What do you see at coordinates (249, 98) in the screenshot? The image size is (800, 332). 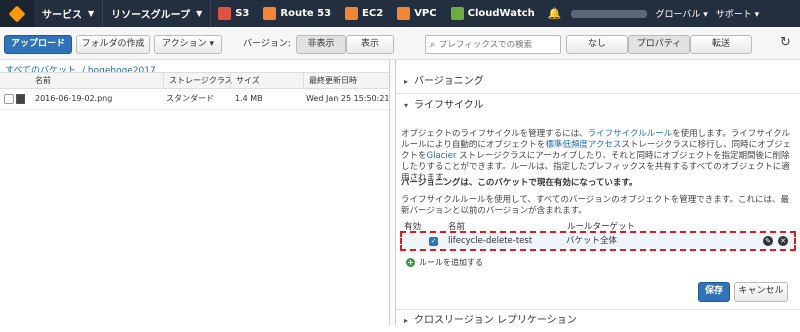 I see `file-size: 1.4 MB` at bounding box center [249, 98].